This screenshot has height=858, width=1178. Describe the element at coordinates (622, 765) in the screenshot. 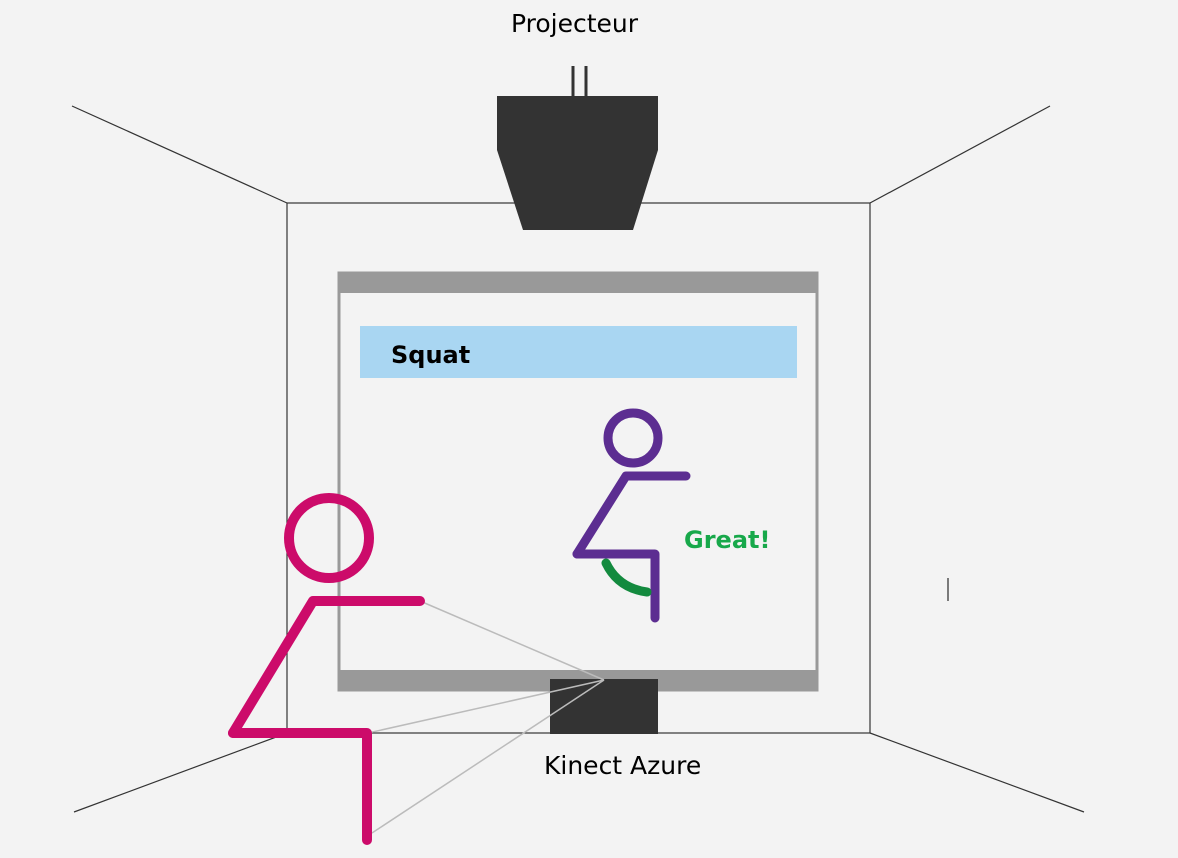

I see `kinect-label: Kinect Azure` at that location.